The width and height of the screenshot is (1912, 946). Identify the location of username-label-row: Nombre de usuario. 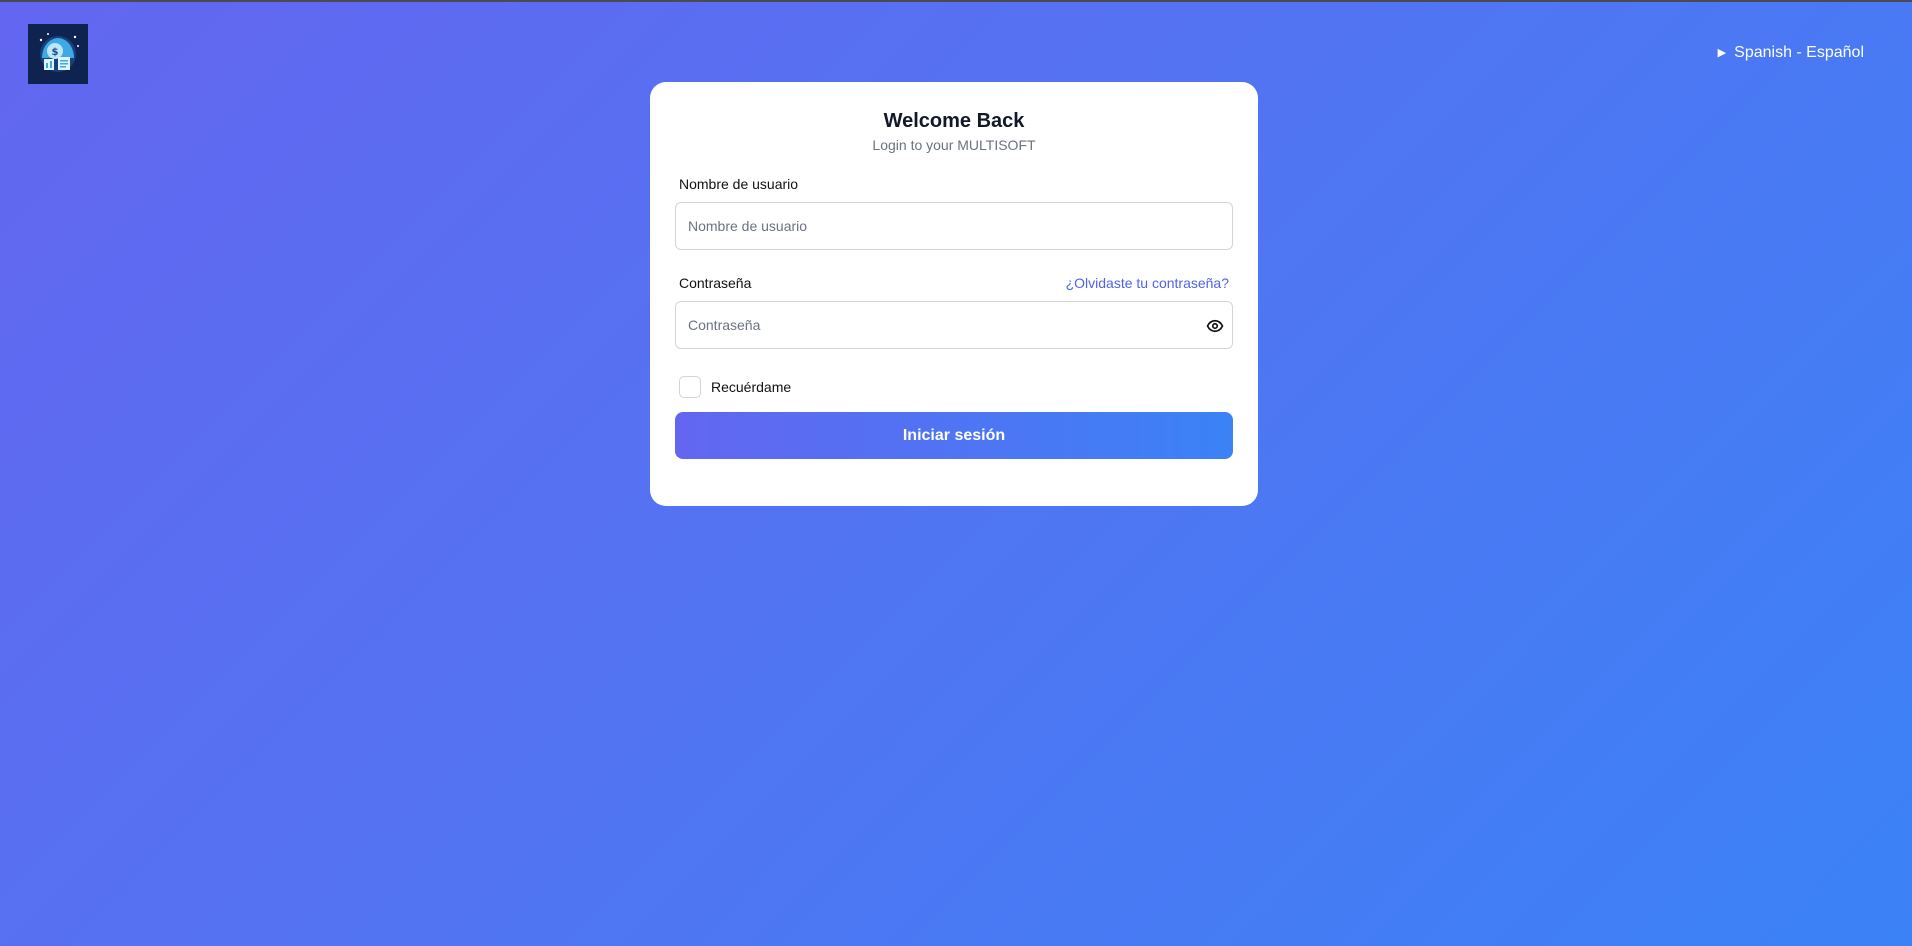
(954, 184).